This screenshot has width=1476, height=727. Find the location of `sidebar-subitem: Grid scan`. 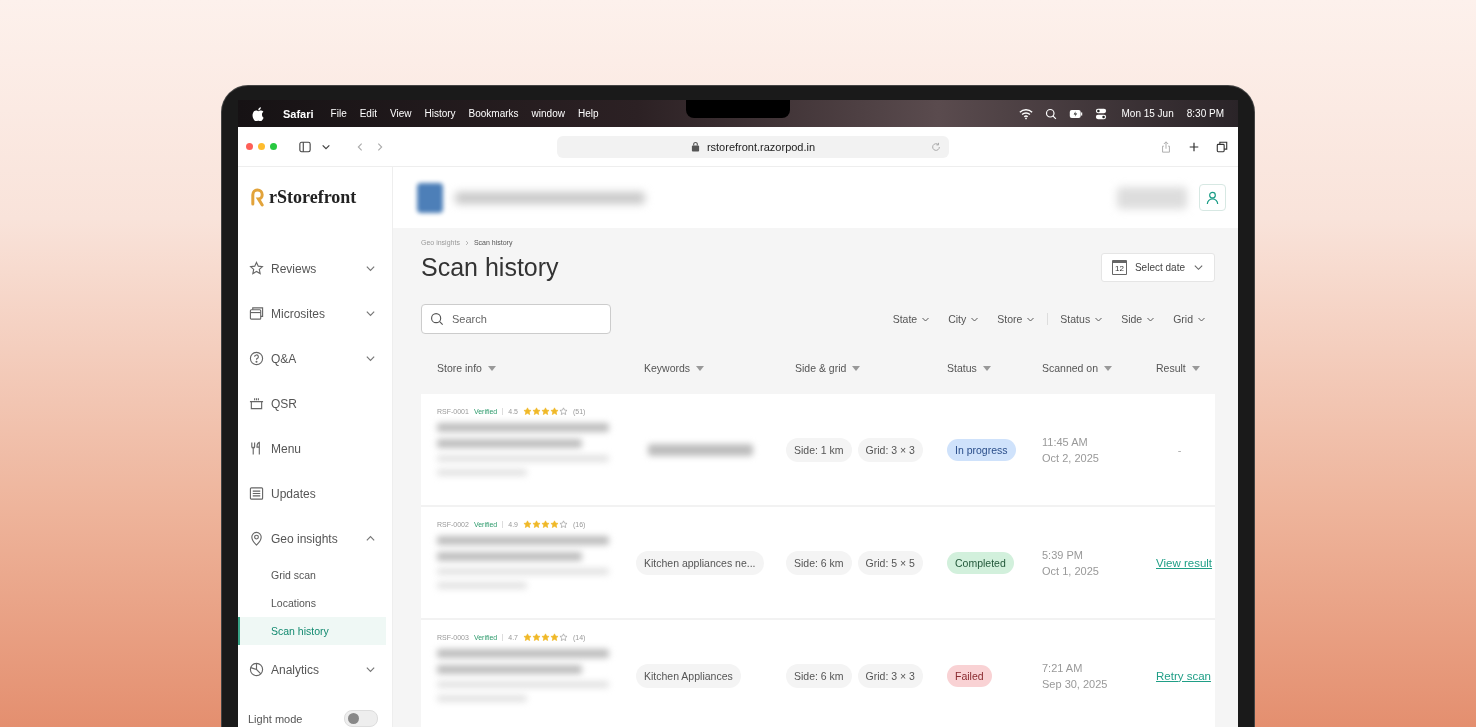

sidebar-subitem: Grid scan is located at coordinates (315, 575).